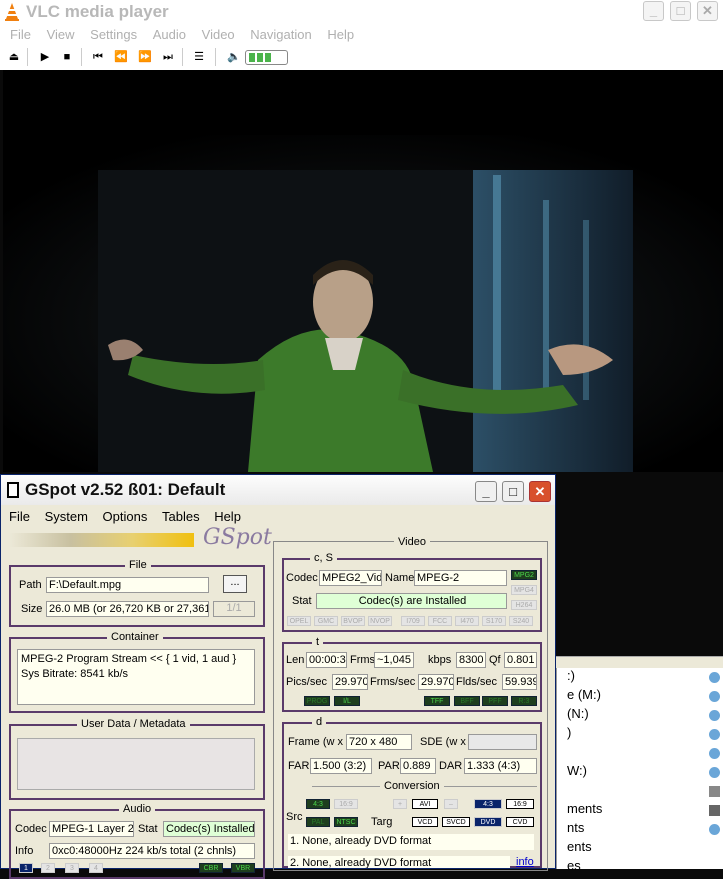 The width and height of the screenshot is (723, 879). Describe the element at coordinates (136, 764) in the screenshot. I see `userdata-box` at that location.